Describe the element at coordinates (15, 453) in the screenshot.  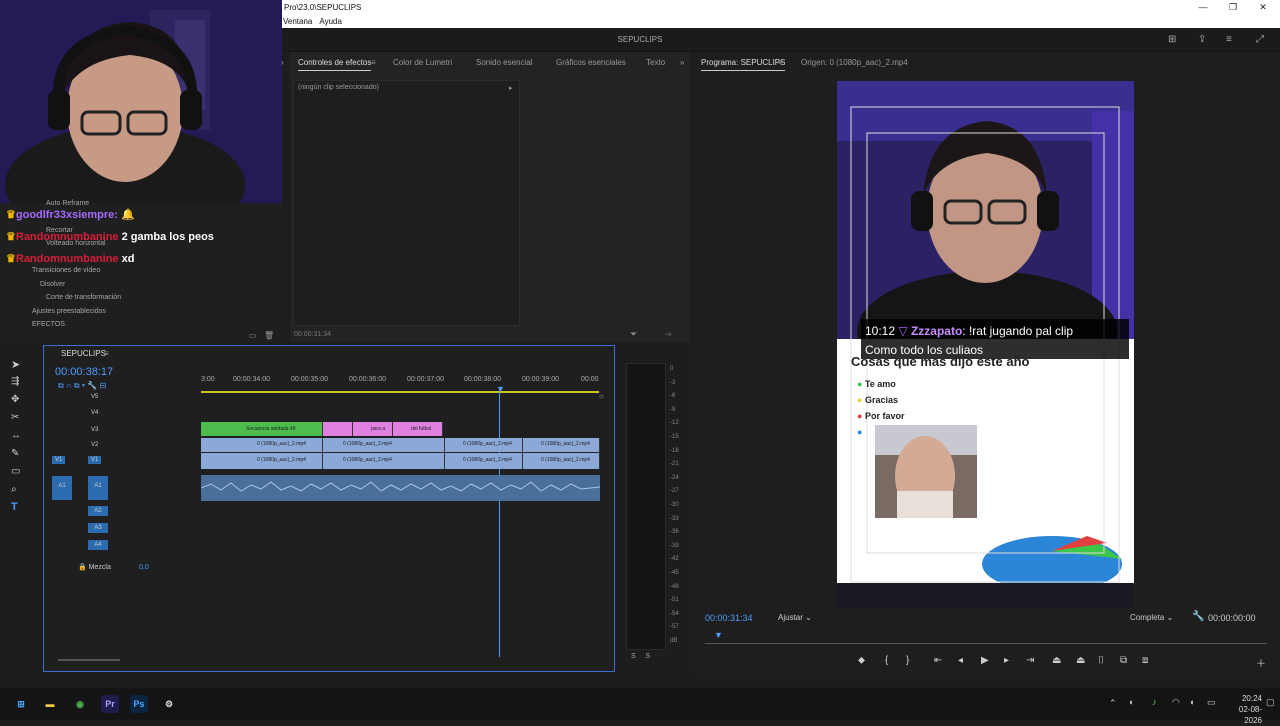
I see `pen-tool-icon: ✎` at that location.